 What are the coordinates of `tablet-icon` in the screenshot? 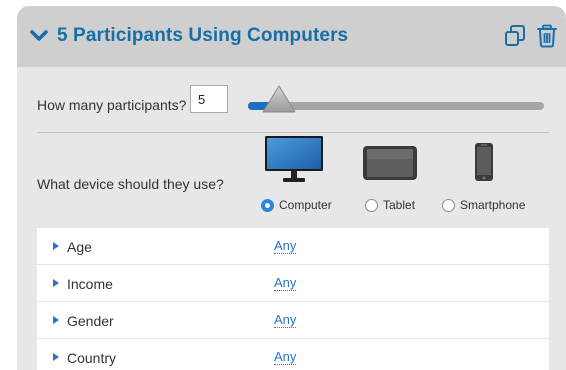 It's located at (390, 163).